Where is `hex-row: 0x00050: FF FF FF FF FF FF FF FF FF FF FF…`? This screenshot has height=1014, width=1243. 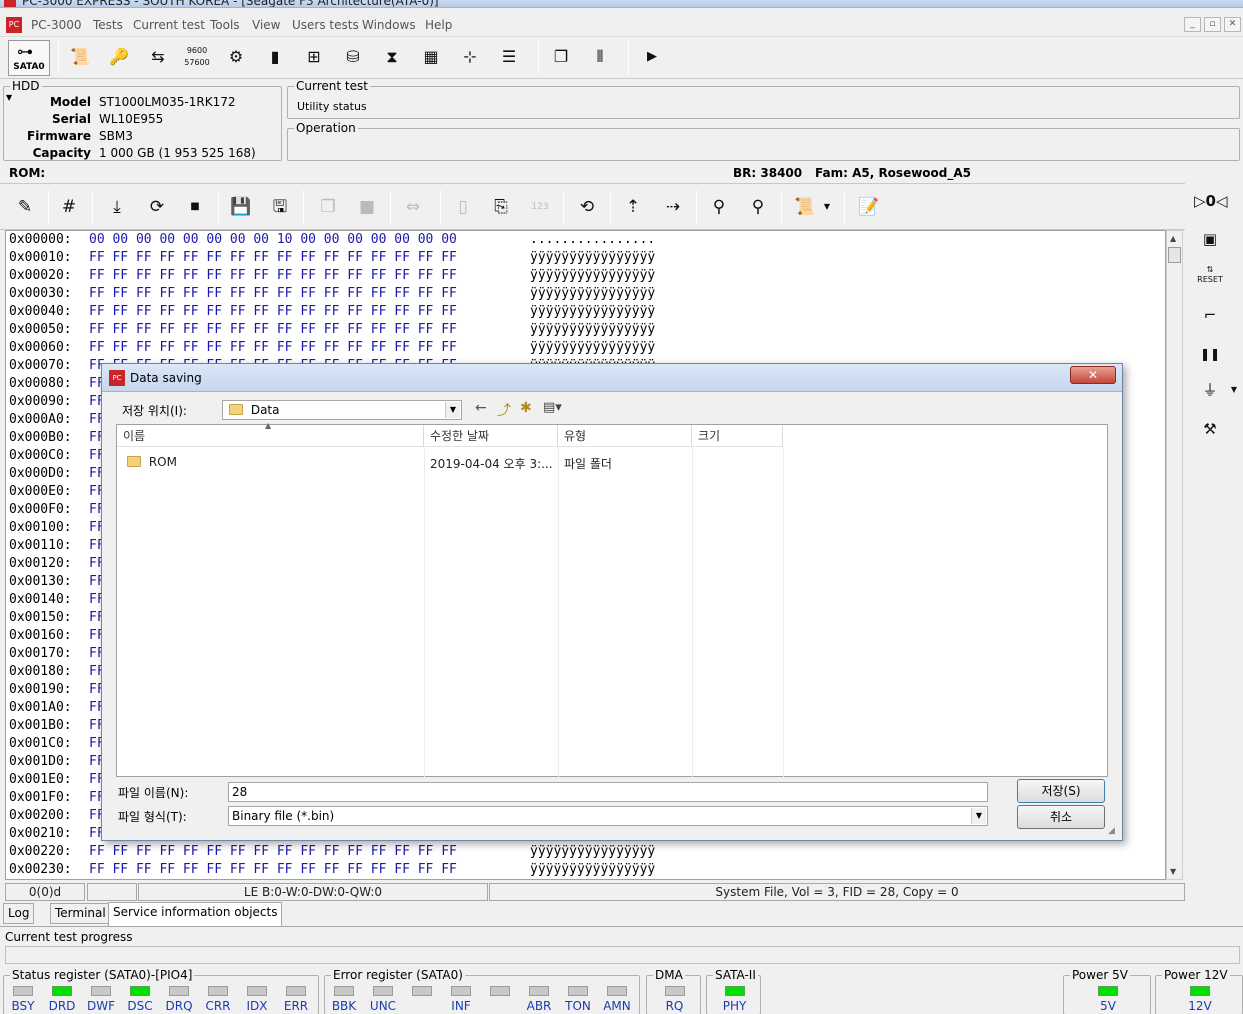 hex-row: 0x00050: FF FF FF FF FF FF FF FF FF FF FF… is located at coordinates (584, 330).